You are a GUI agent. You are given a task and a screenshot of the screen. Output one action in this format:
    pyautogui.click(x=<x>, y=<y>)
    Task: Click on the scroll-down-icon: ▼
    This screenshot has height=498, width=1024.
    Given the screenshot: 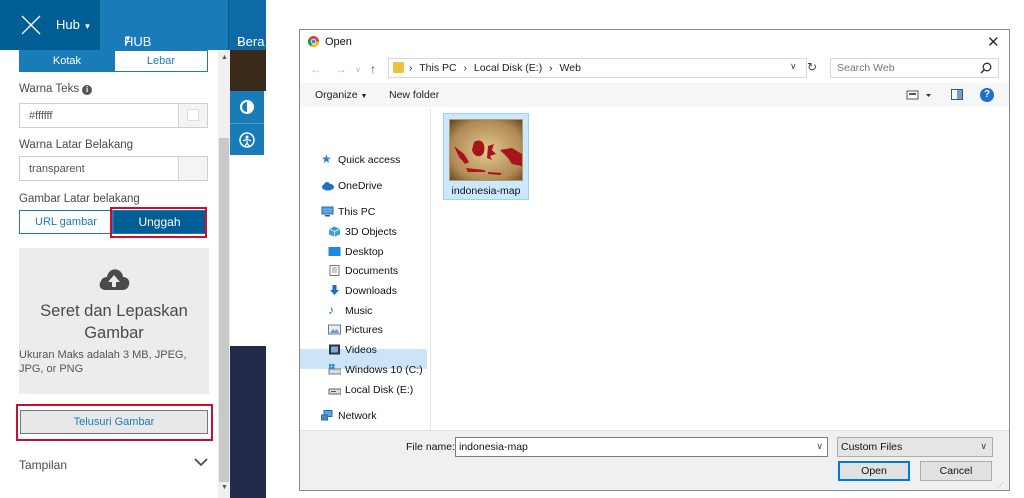 What is the action you would take?
    pyautogui.click(x=224, y=487)
    